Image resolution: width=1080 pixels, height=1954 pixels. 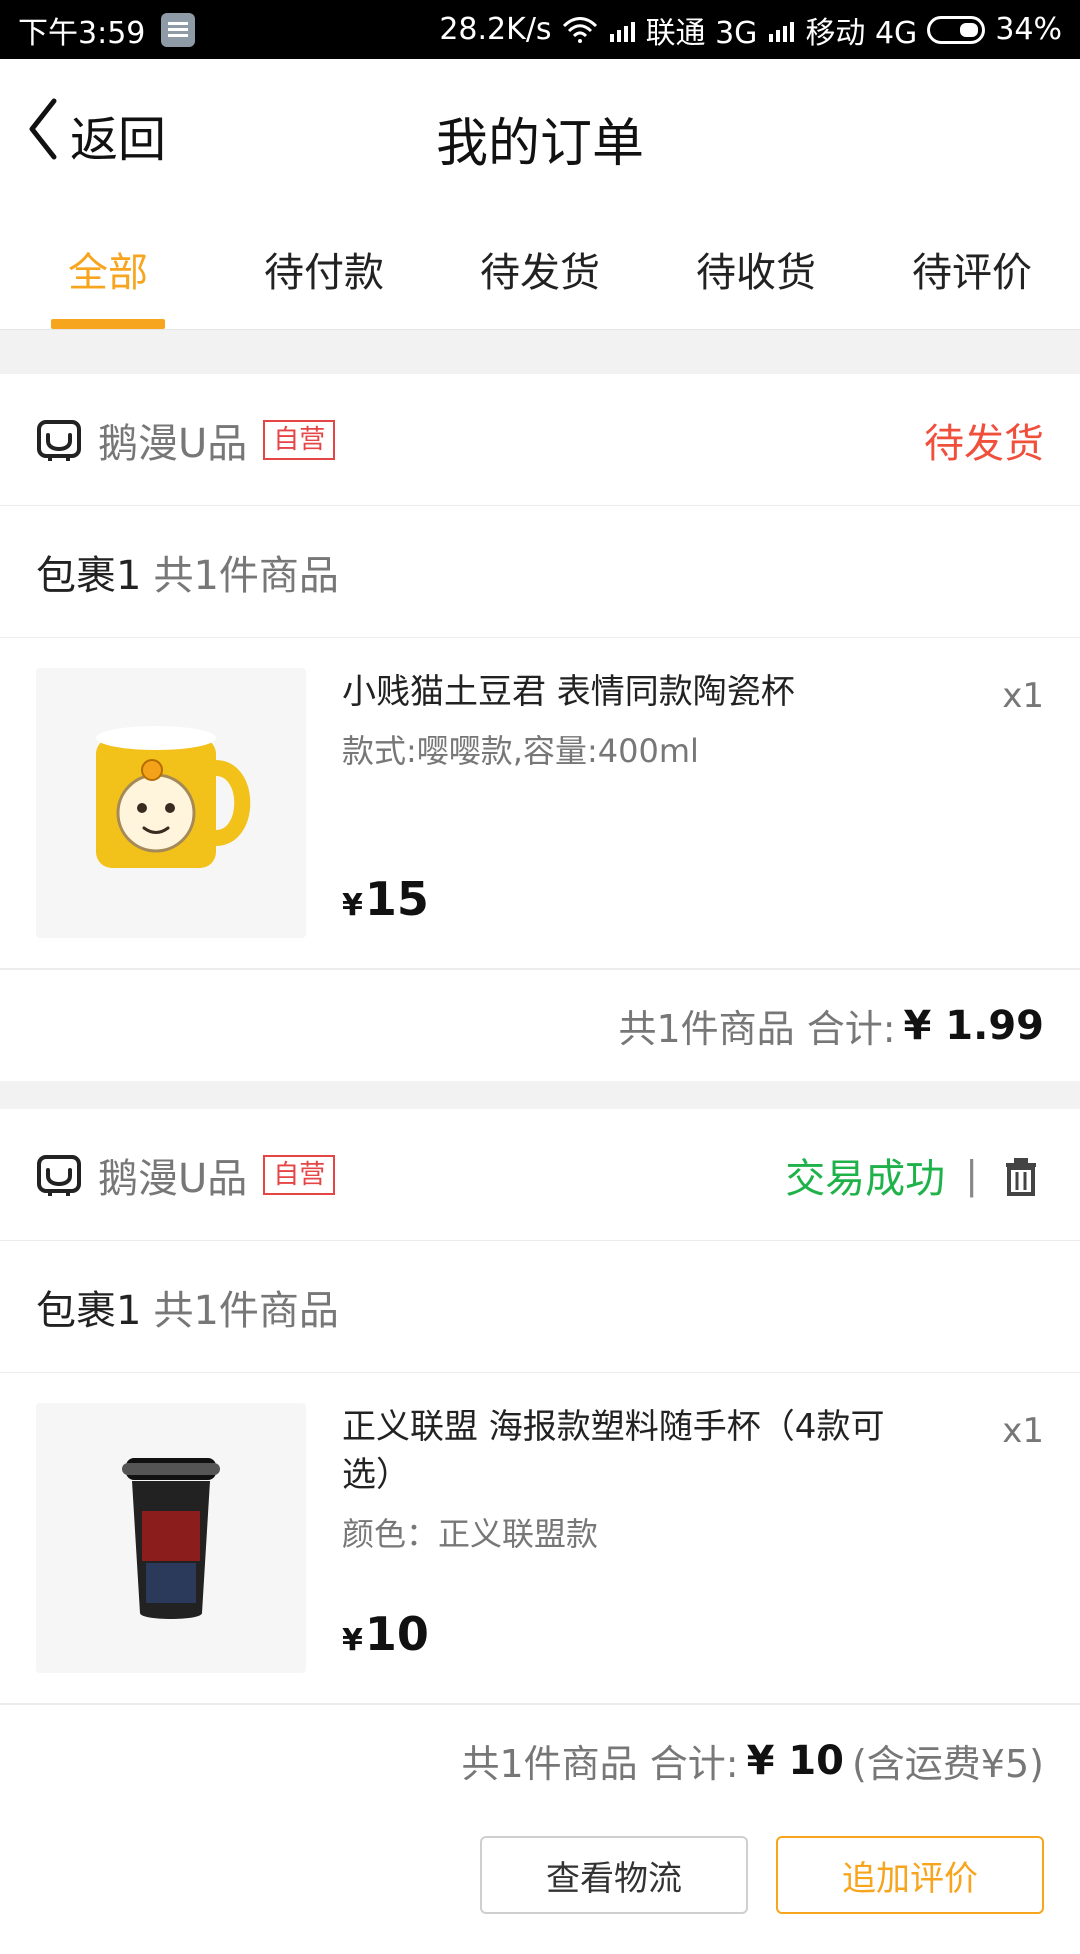 I want to click on tab-pending-receipt: 待收货, so click(x=756, y=269).